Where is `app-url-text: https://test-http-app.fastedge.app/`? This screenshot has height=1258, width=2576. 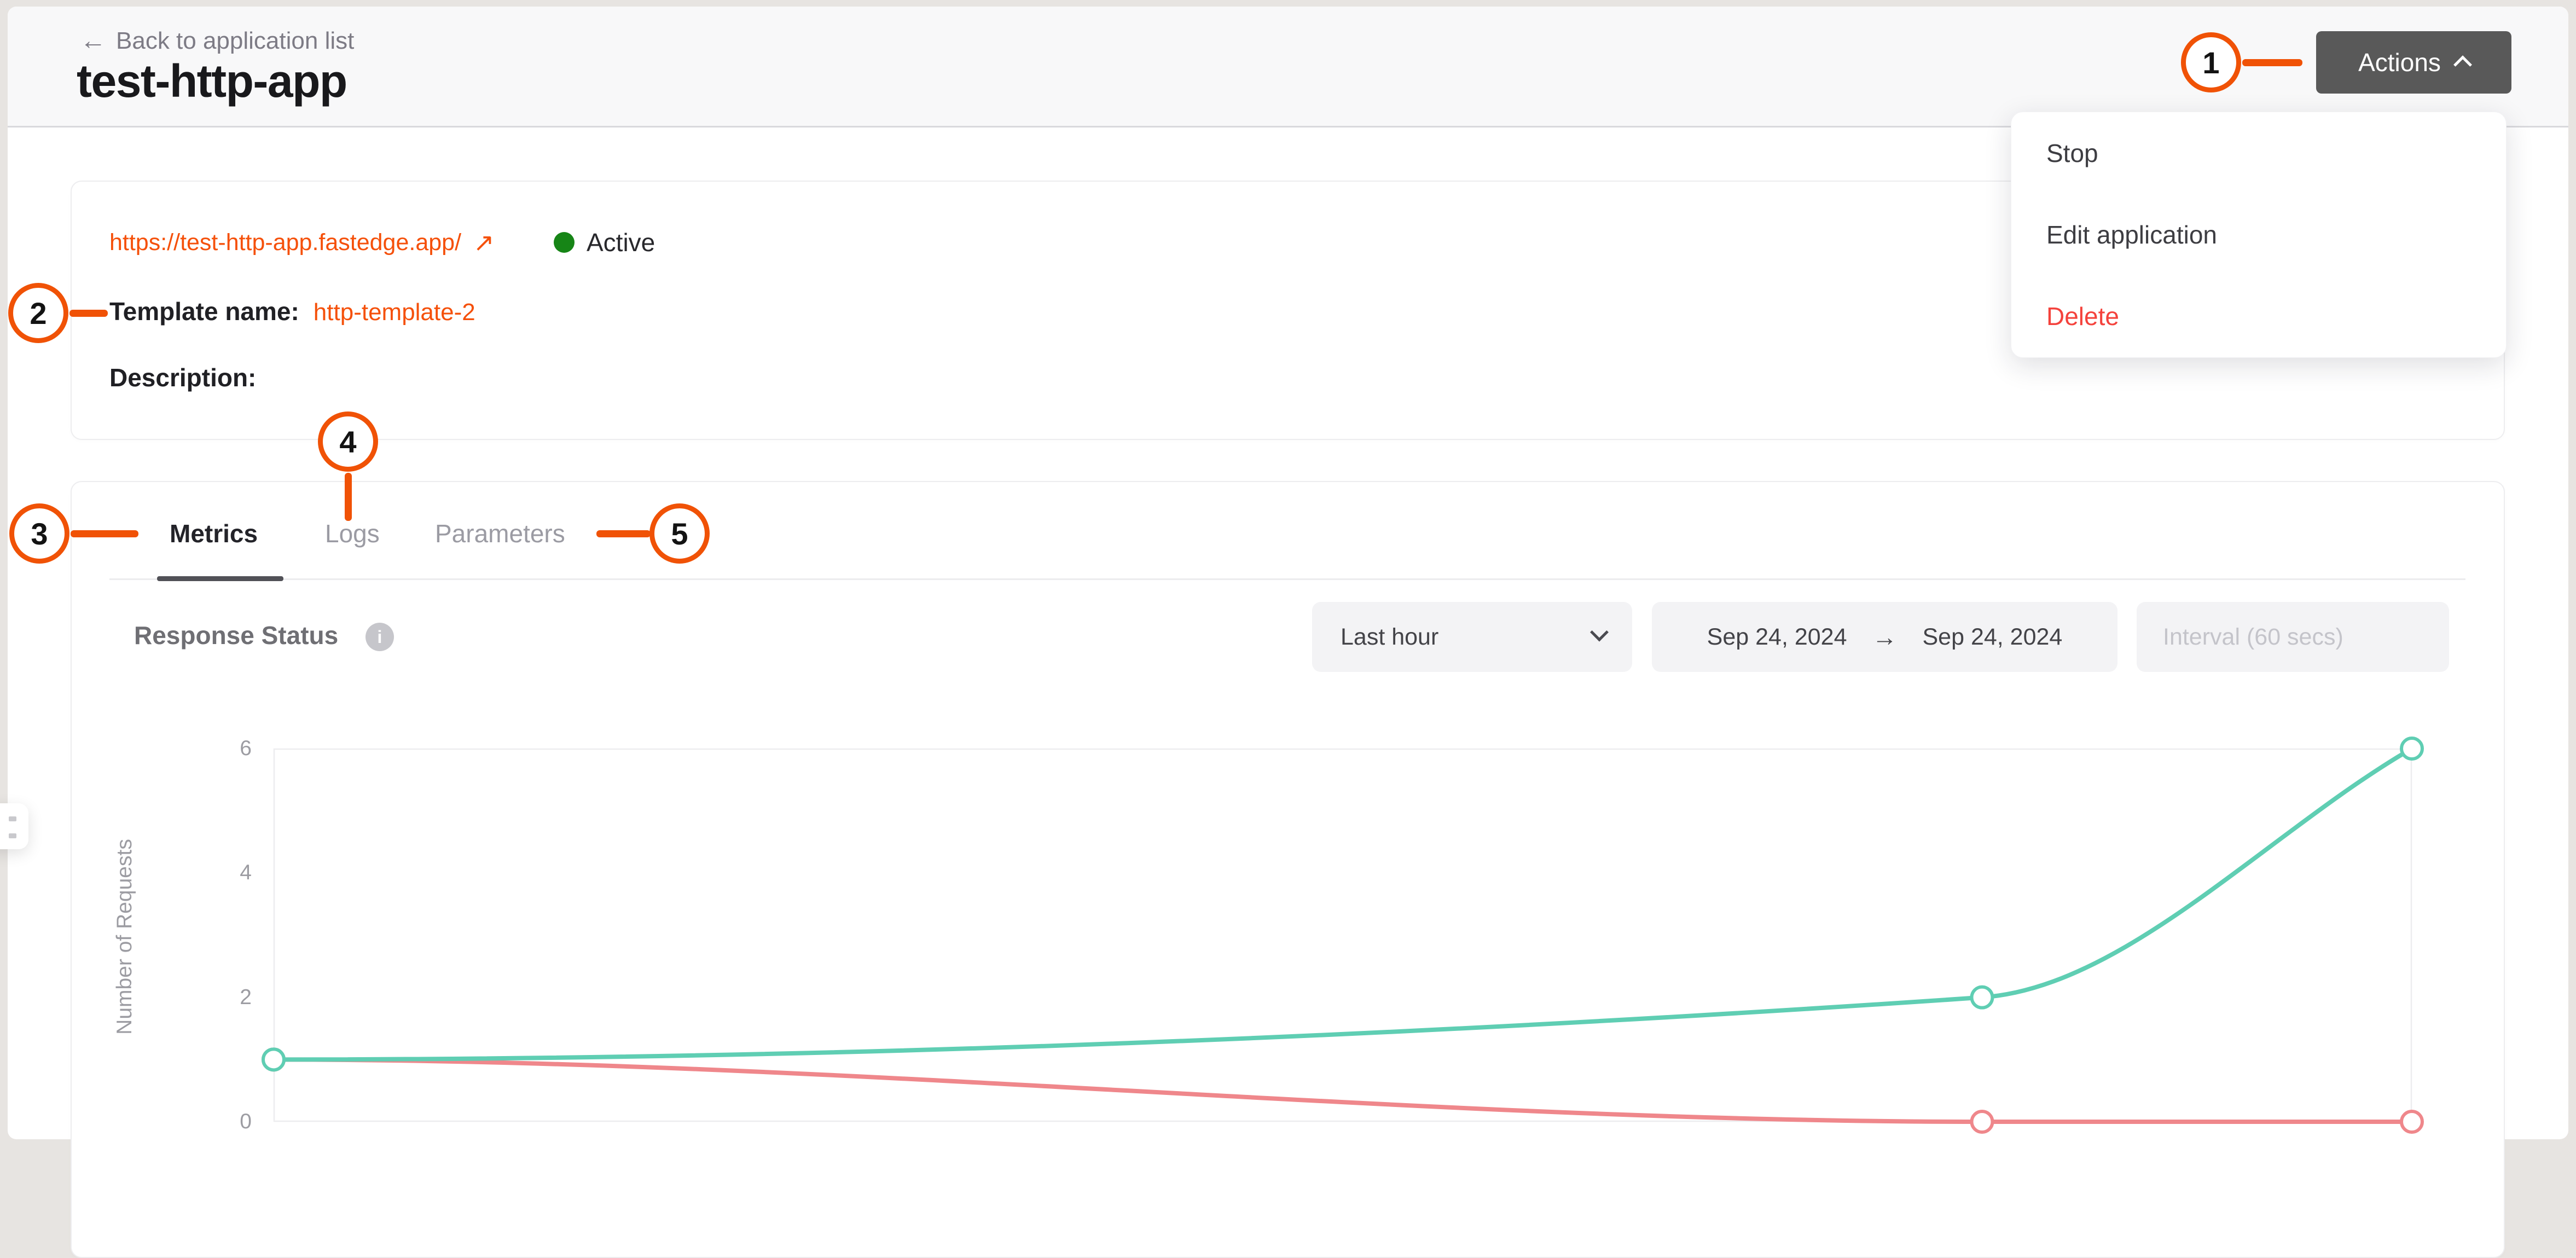 app-url-text: https://test-http-app.fastedge.app/ is located at coordinates (285, 242).